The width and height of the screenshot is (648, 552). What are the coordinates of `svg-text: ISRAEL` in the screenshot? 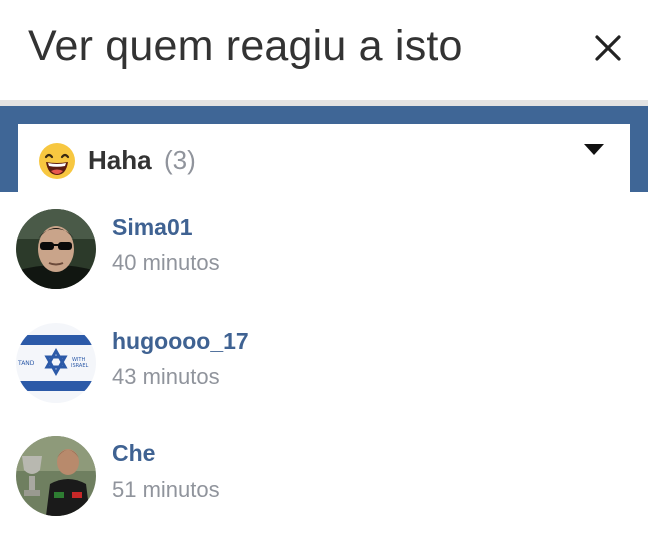 It's located at (79, 366).